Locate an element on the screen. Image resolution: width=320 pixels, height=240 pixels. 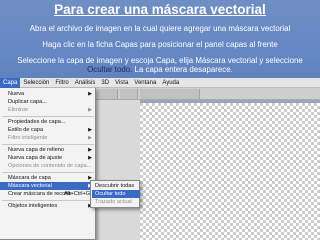
document-tab-edge is located at coordinates (230, 101).